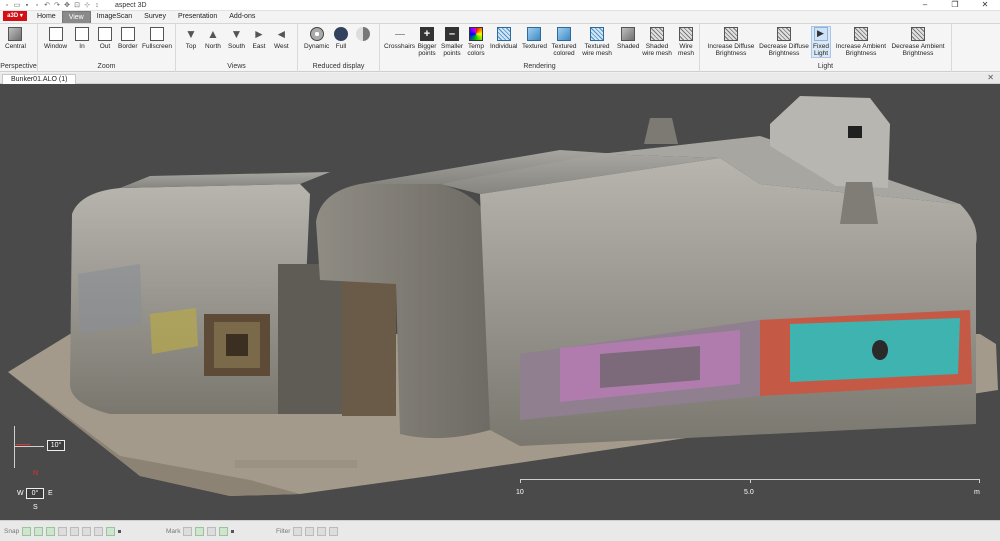 The image size is (1000, 541). What do you see at coordinates (821, 42) in the screenshot?
I see `fixed-light-button: Fixed Light` at bounding box center [821, 42].